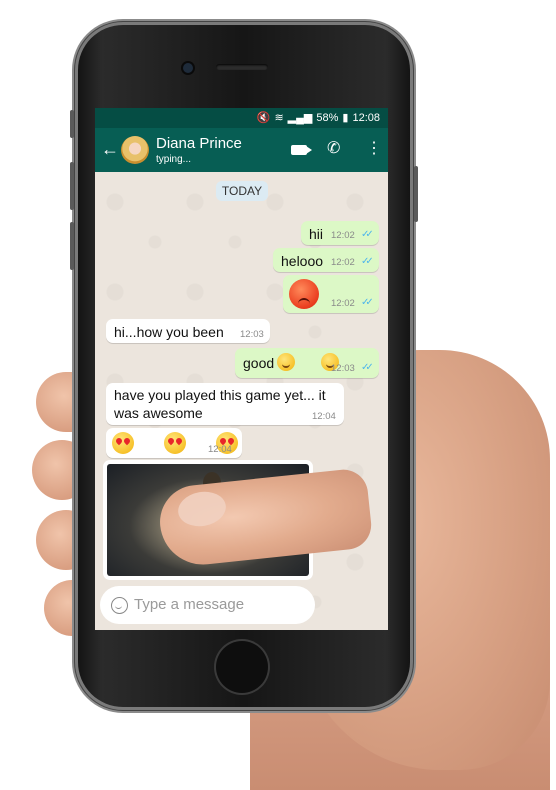  Describe the element at coordinates (333, 149) in the screenshot. I see `phone-call-icon: ✆` at that location.